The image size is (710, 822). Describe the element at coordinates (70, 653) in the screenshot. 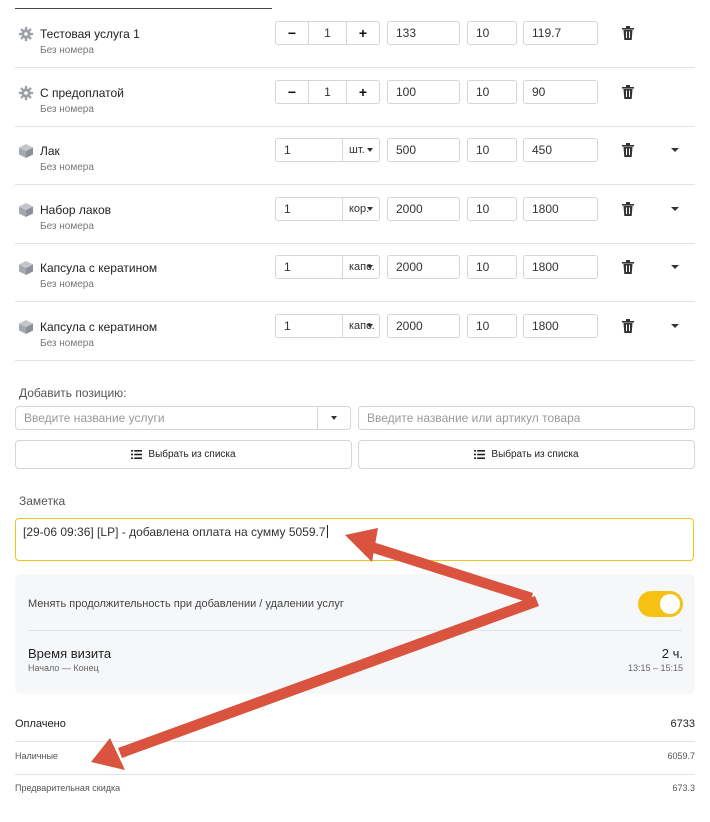

I see `visit-time-title: Время визита` at that location.